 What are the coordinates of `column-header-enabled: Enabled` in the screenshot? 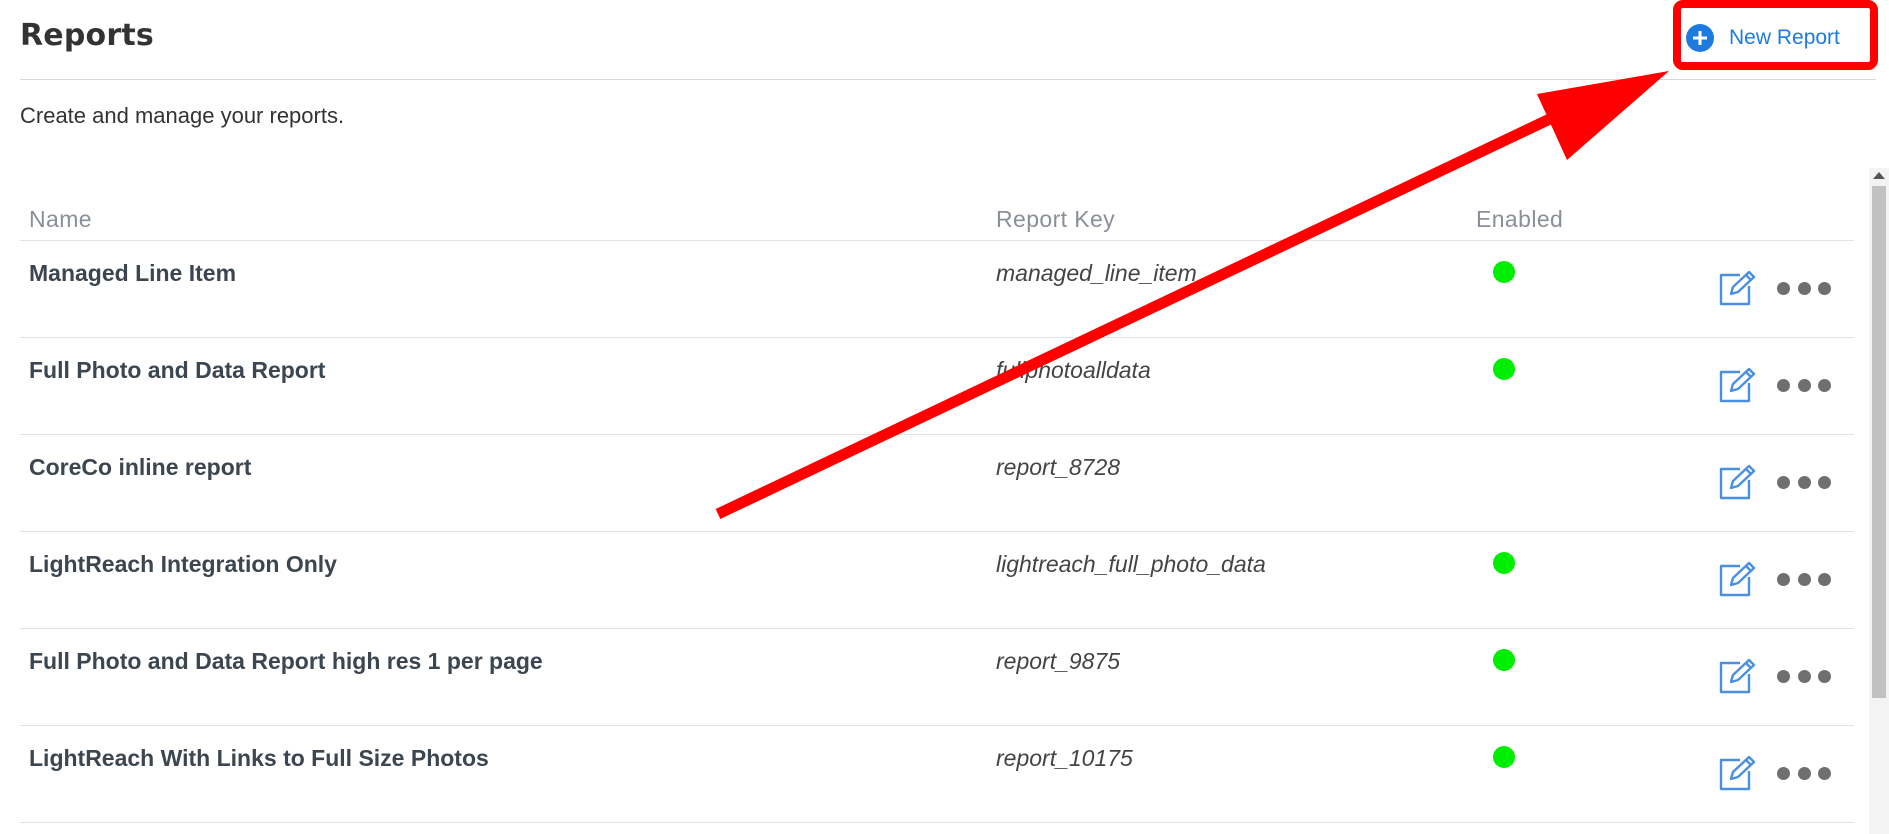 It's located at (1520, 219).